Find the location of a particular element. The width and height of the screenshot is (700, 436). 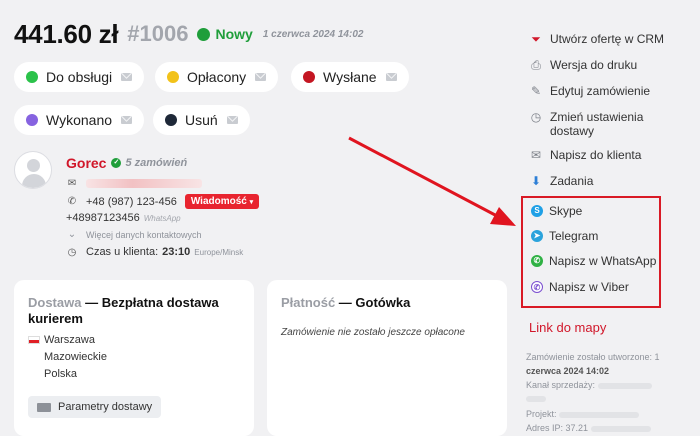

meta-divider is located at coordinates (536, 398).